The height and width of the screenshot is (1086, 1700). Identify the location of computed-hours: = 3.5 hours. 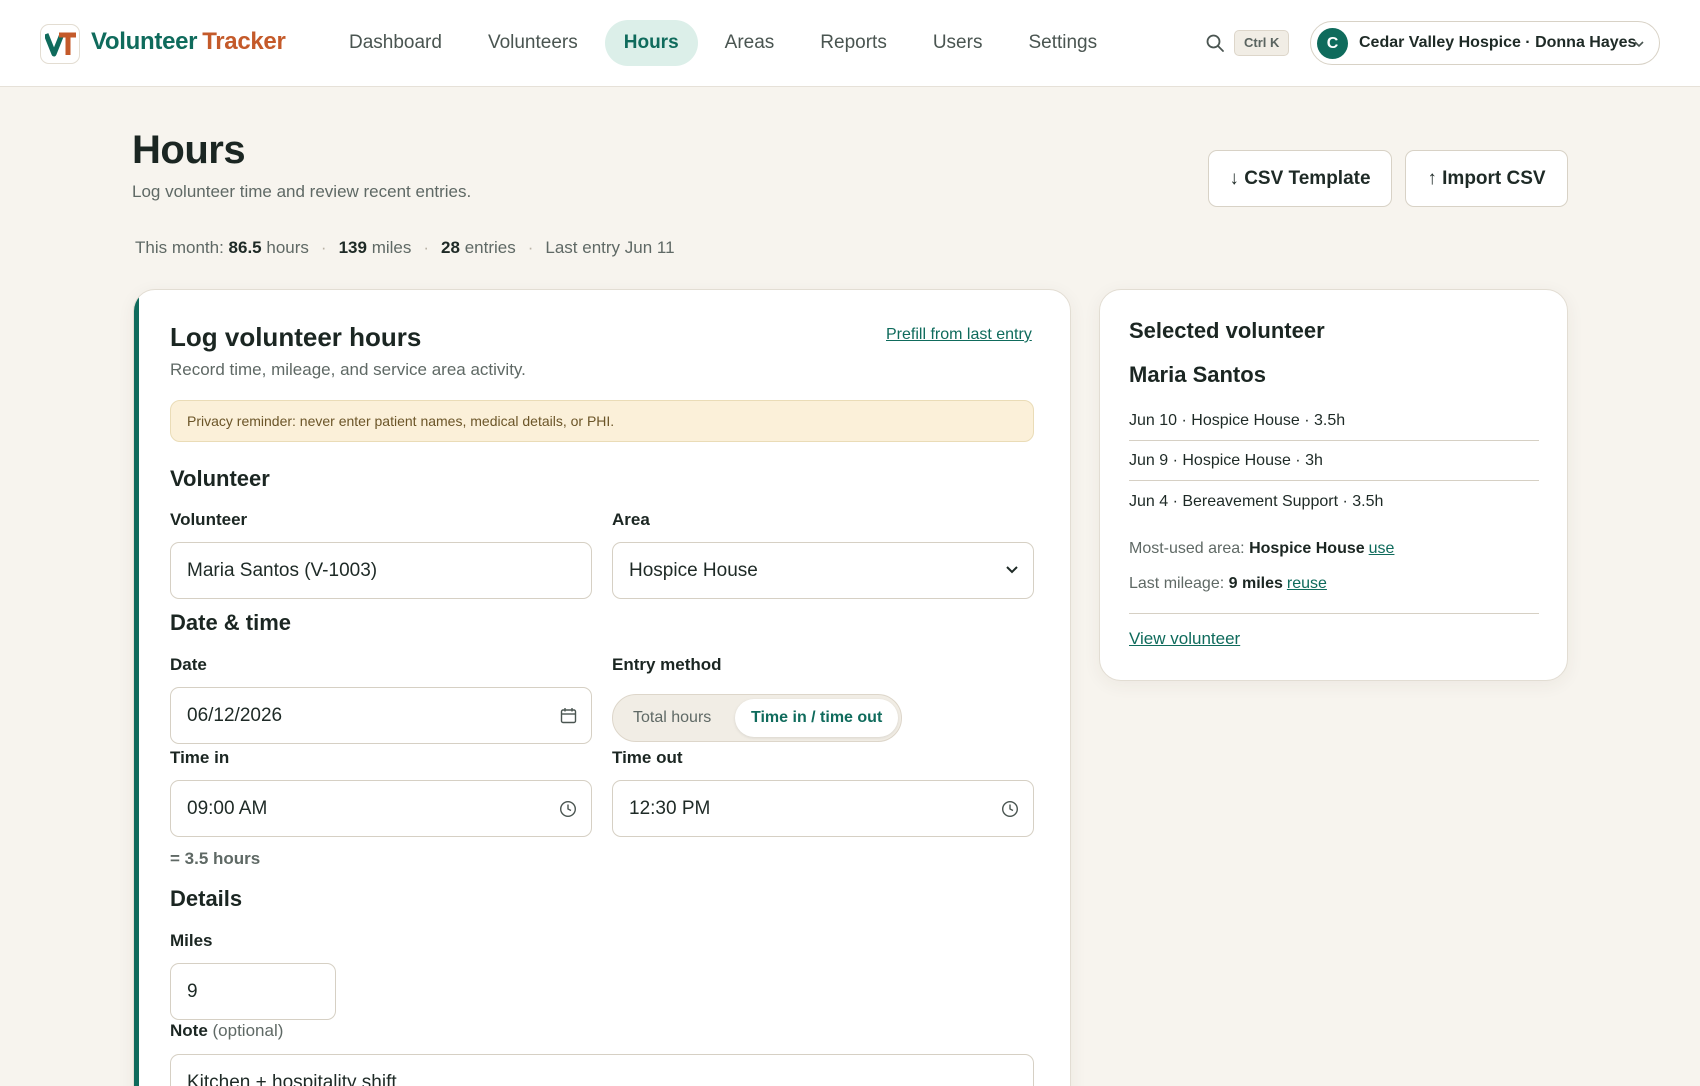
(215, 858).